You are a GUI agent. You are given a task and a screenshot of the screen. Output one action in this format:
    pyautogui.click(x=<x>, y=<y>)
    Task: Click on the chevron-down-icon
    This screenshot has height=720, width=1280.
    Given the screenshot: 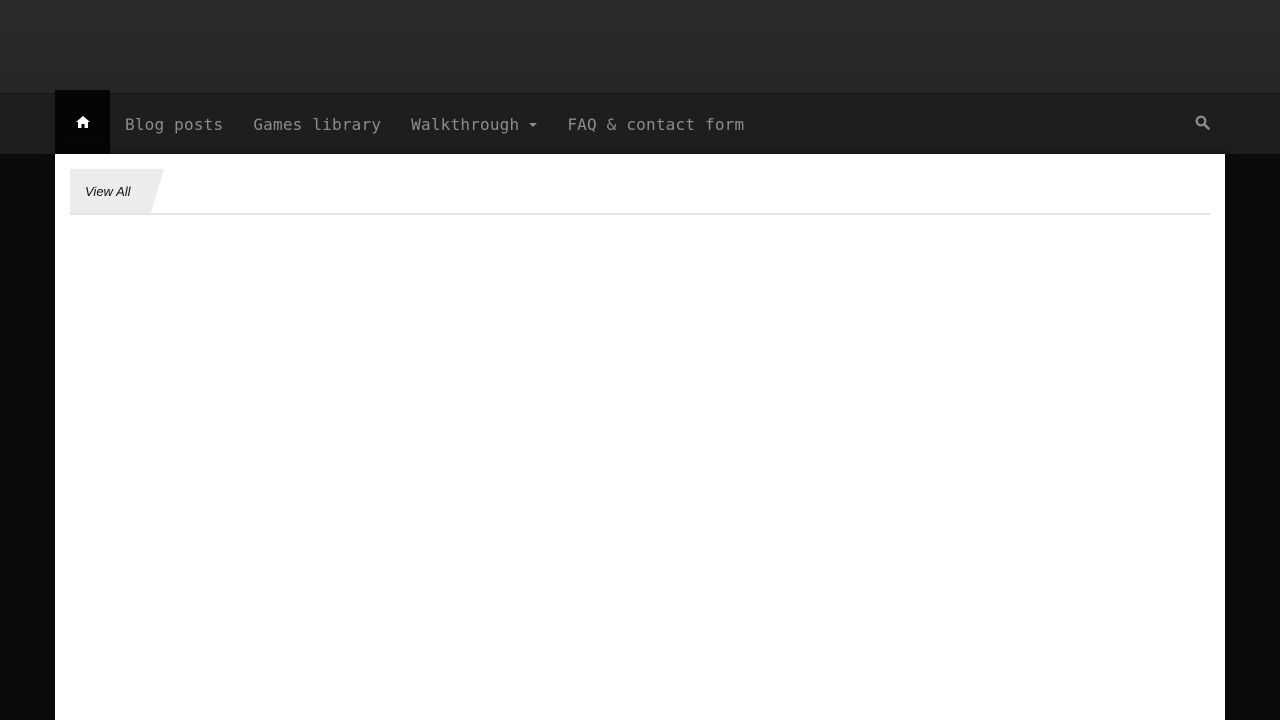 What is the action you would take?
    pyautogui.click(x=533, y=125)
    